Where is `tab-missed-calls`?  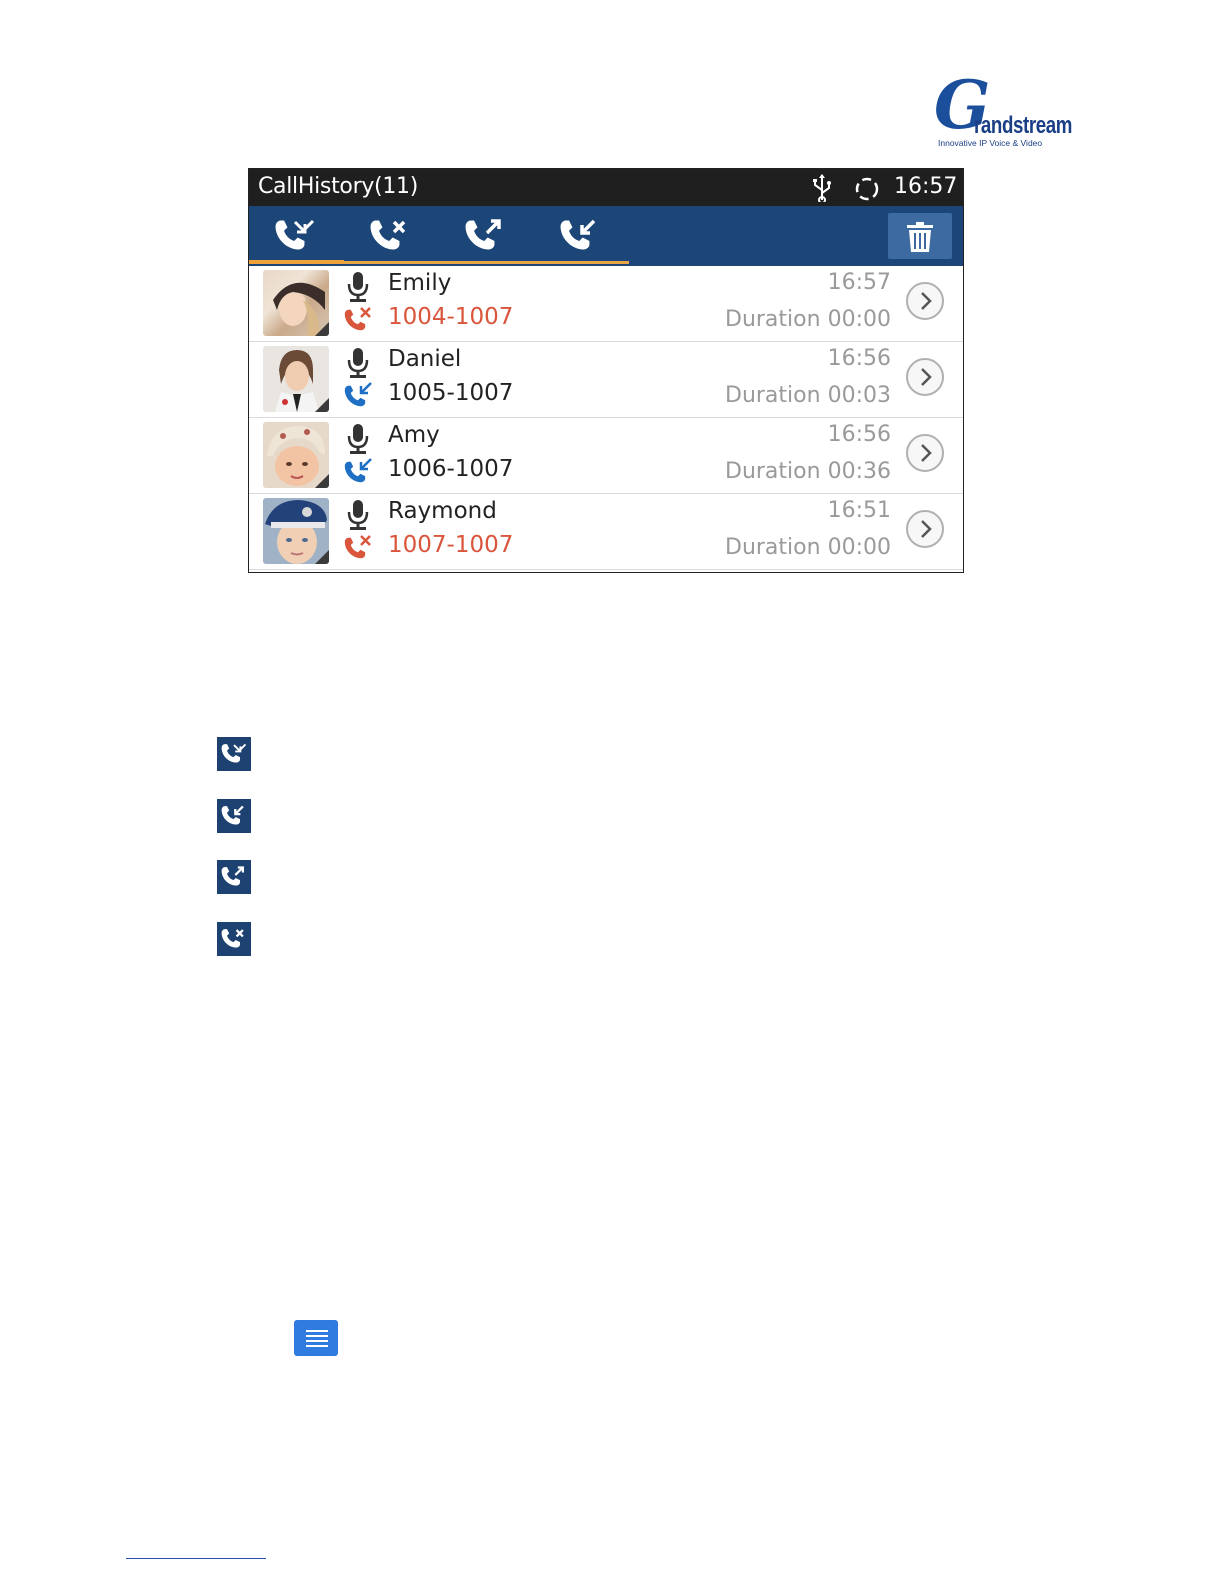
tab-missed-calls is located at coordinates (391, 234).